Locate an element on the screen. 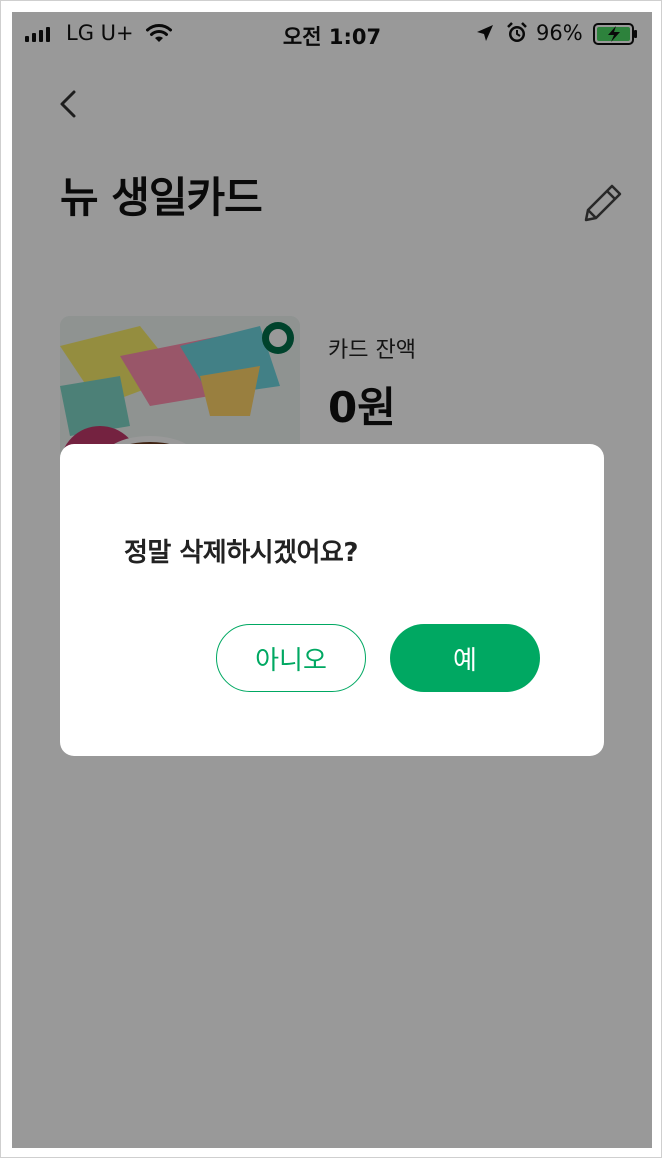 The width and height of the screenshot is (662, 1158). no-button: 아니오 is located at coordinates (291, 658).